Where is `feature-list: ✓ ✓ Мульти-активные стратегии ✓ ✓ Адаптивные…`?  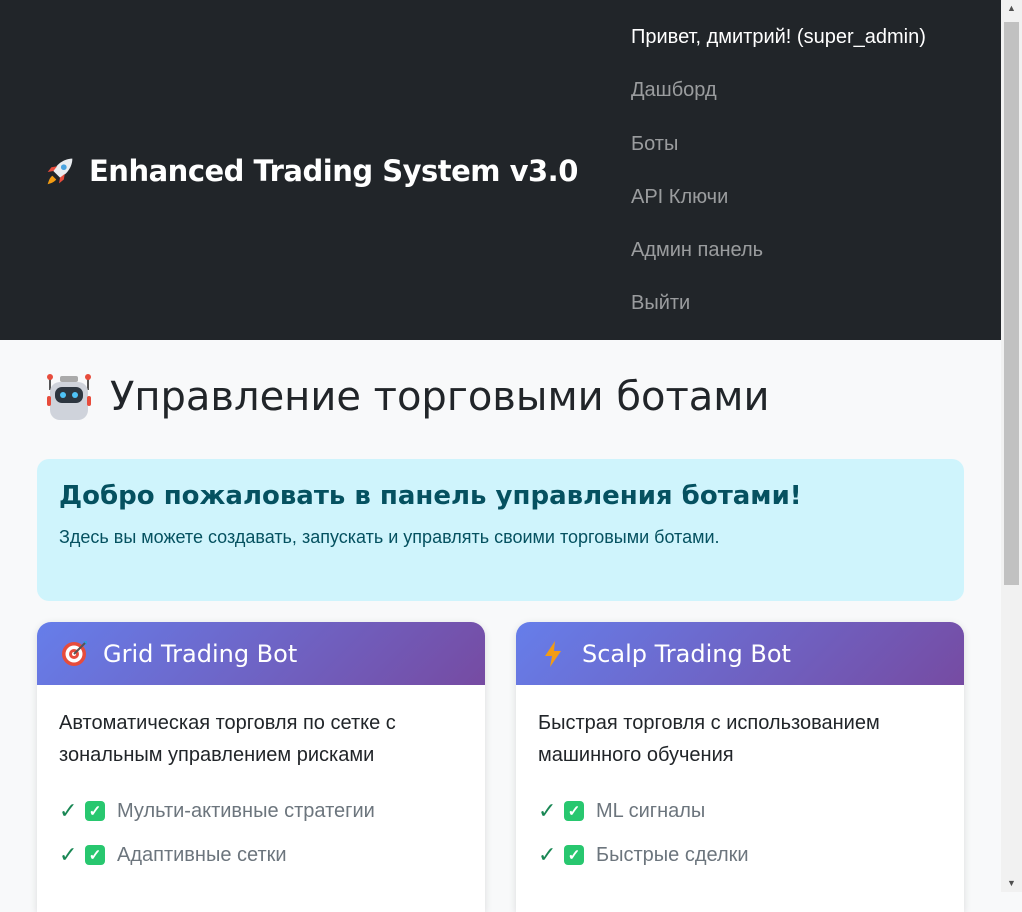
feature-list: ✓ ✓ Мульти-активные стратегии ✓ ✓ Адаптивные… is located at coordinates (261, 833).